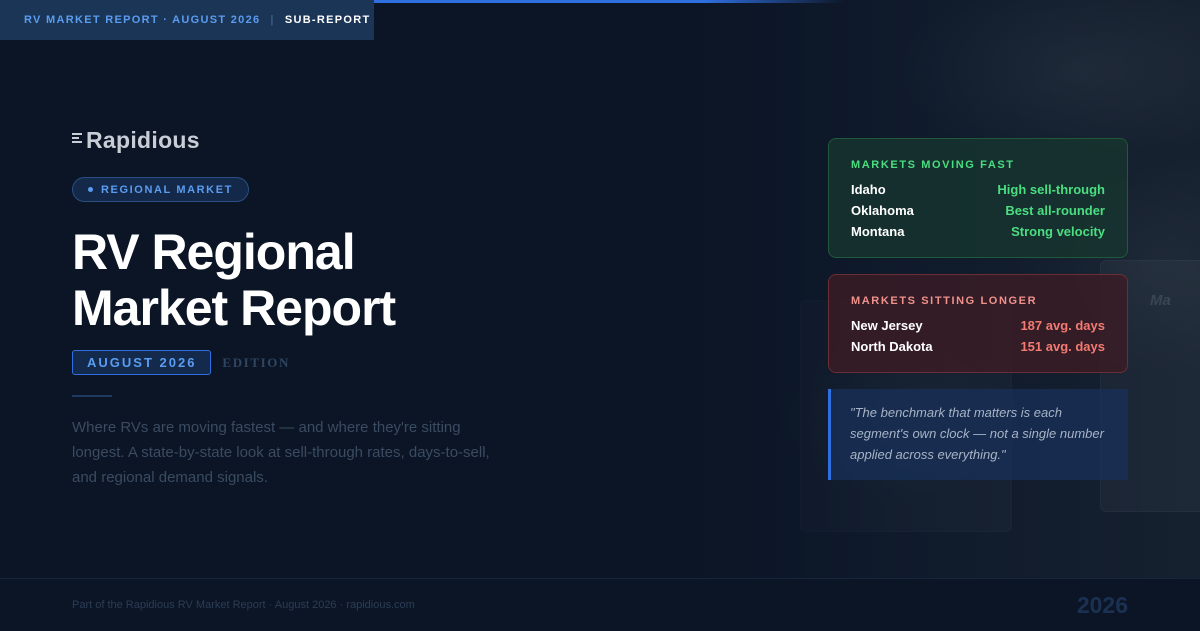 The width and height of the screenshot is (1200, 631). I want to click on category-label: REGIONAL MARKET, so click(167, 189).